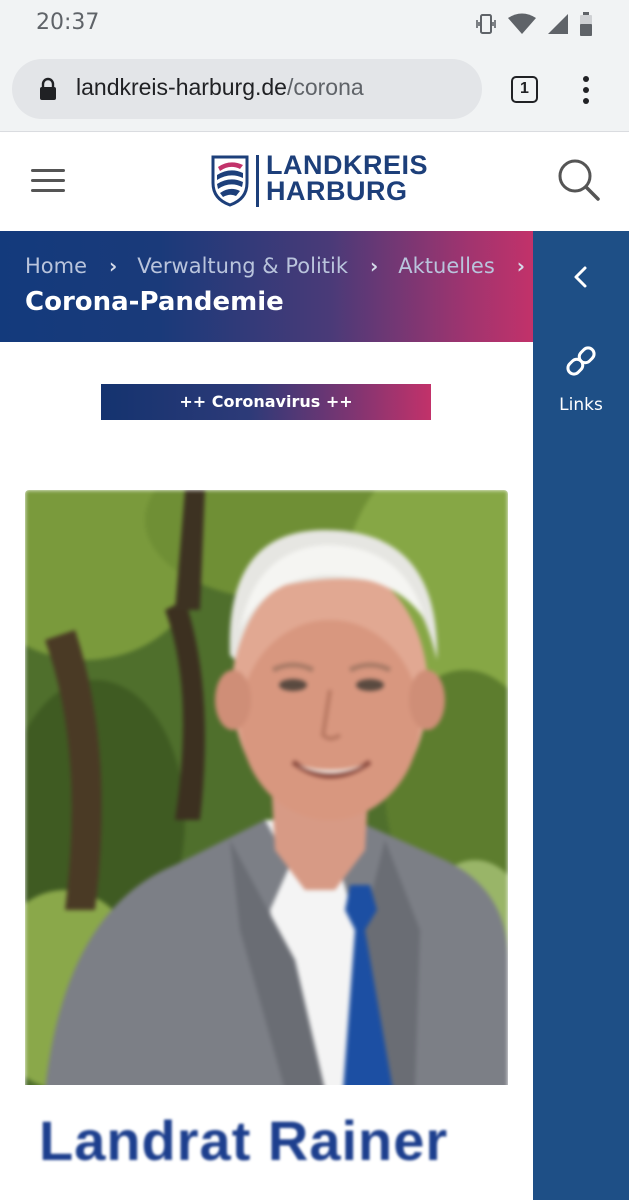 The image size is (629, 1200). I want to click on logo-line1: LANDKREIS, so click(347, 165).